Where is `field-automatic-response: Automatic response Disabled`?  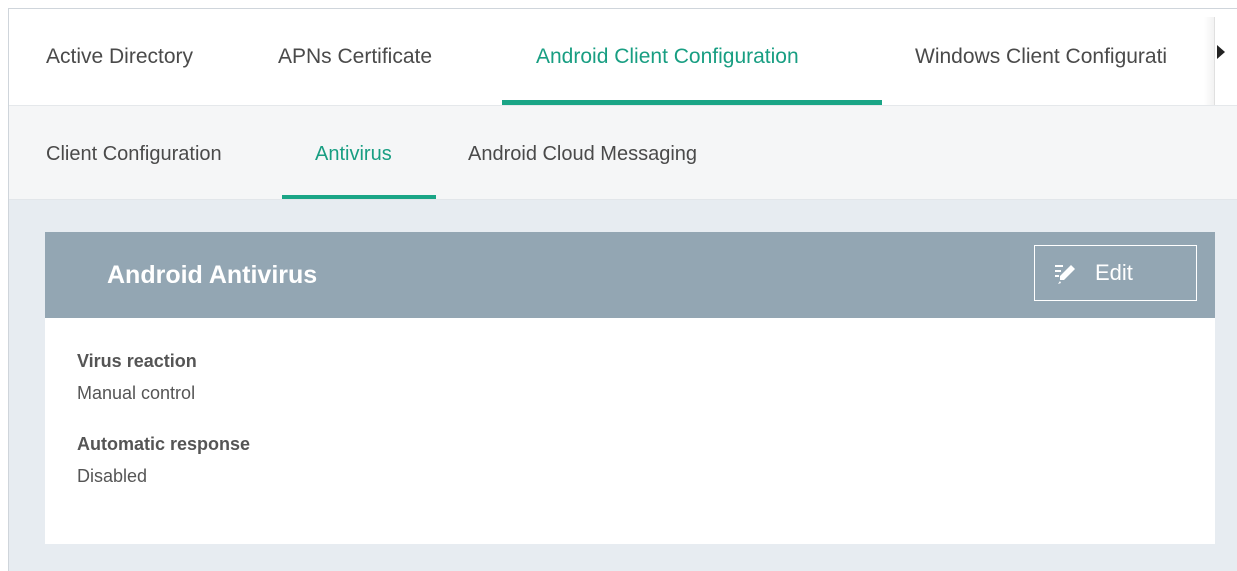 field-automatic-response: Automatic response Disabled is located at coordinates (163, 460).